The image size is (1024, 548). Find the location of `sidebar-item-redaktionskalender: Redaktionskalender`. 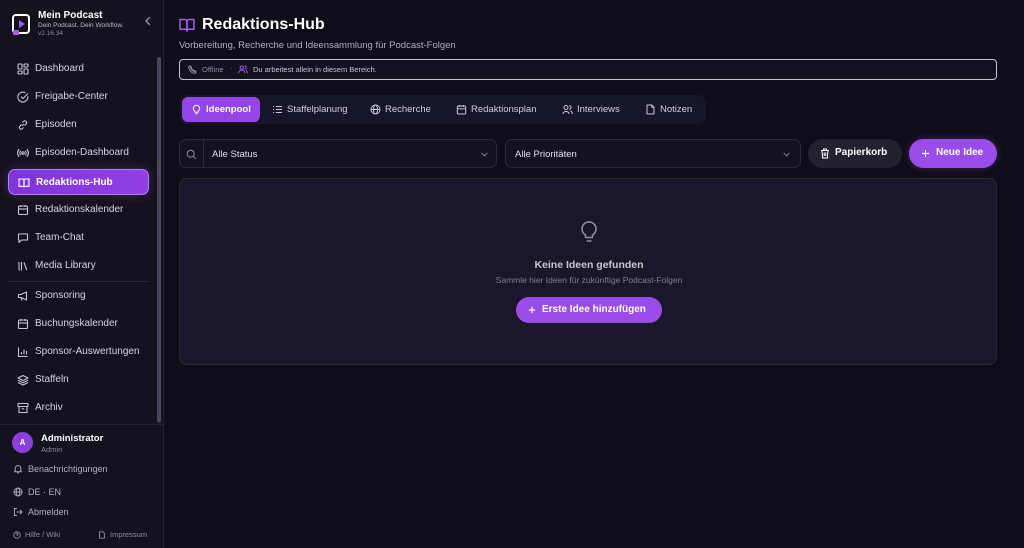

sidebar-item-redaktionskalender: Redaktionskalender is located at coordinates (78, 210).